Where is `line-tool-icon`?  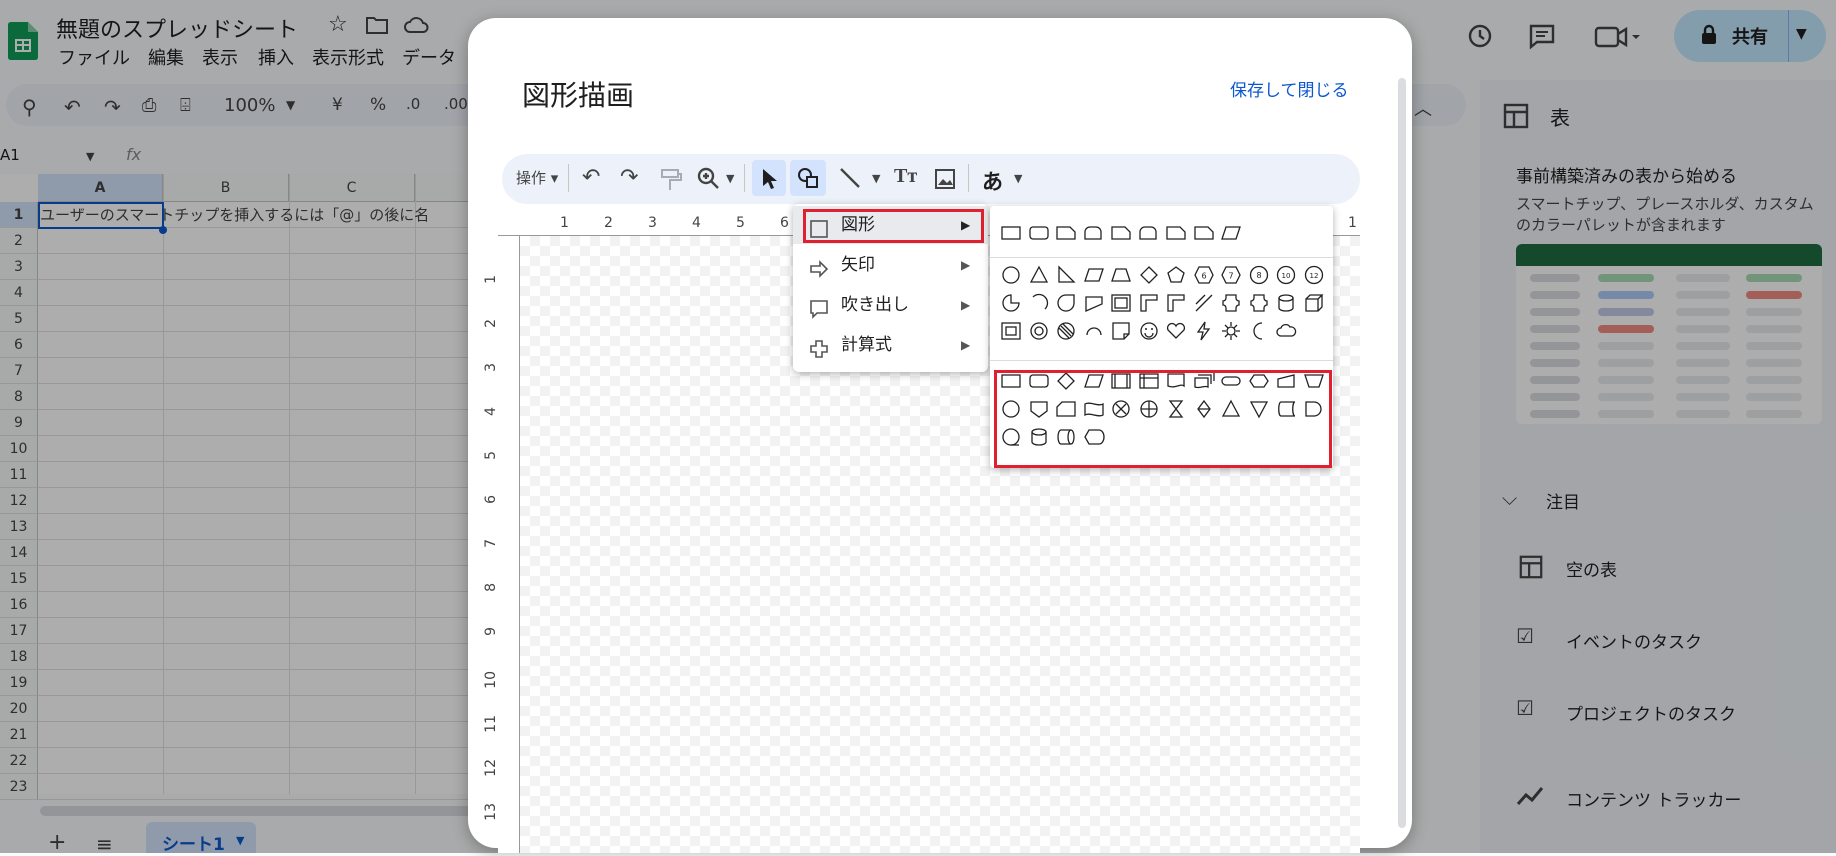
line-tool-icon is located at coordinates (850, 178).